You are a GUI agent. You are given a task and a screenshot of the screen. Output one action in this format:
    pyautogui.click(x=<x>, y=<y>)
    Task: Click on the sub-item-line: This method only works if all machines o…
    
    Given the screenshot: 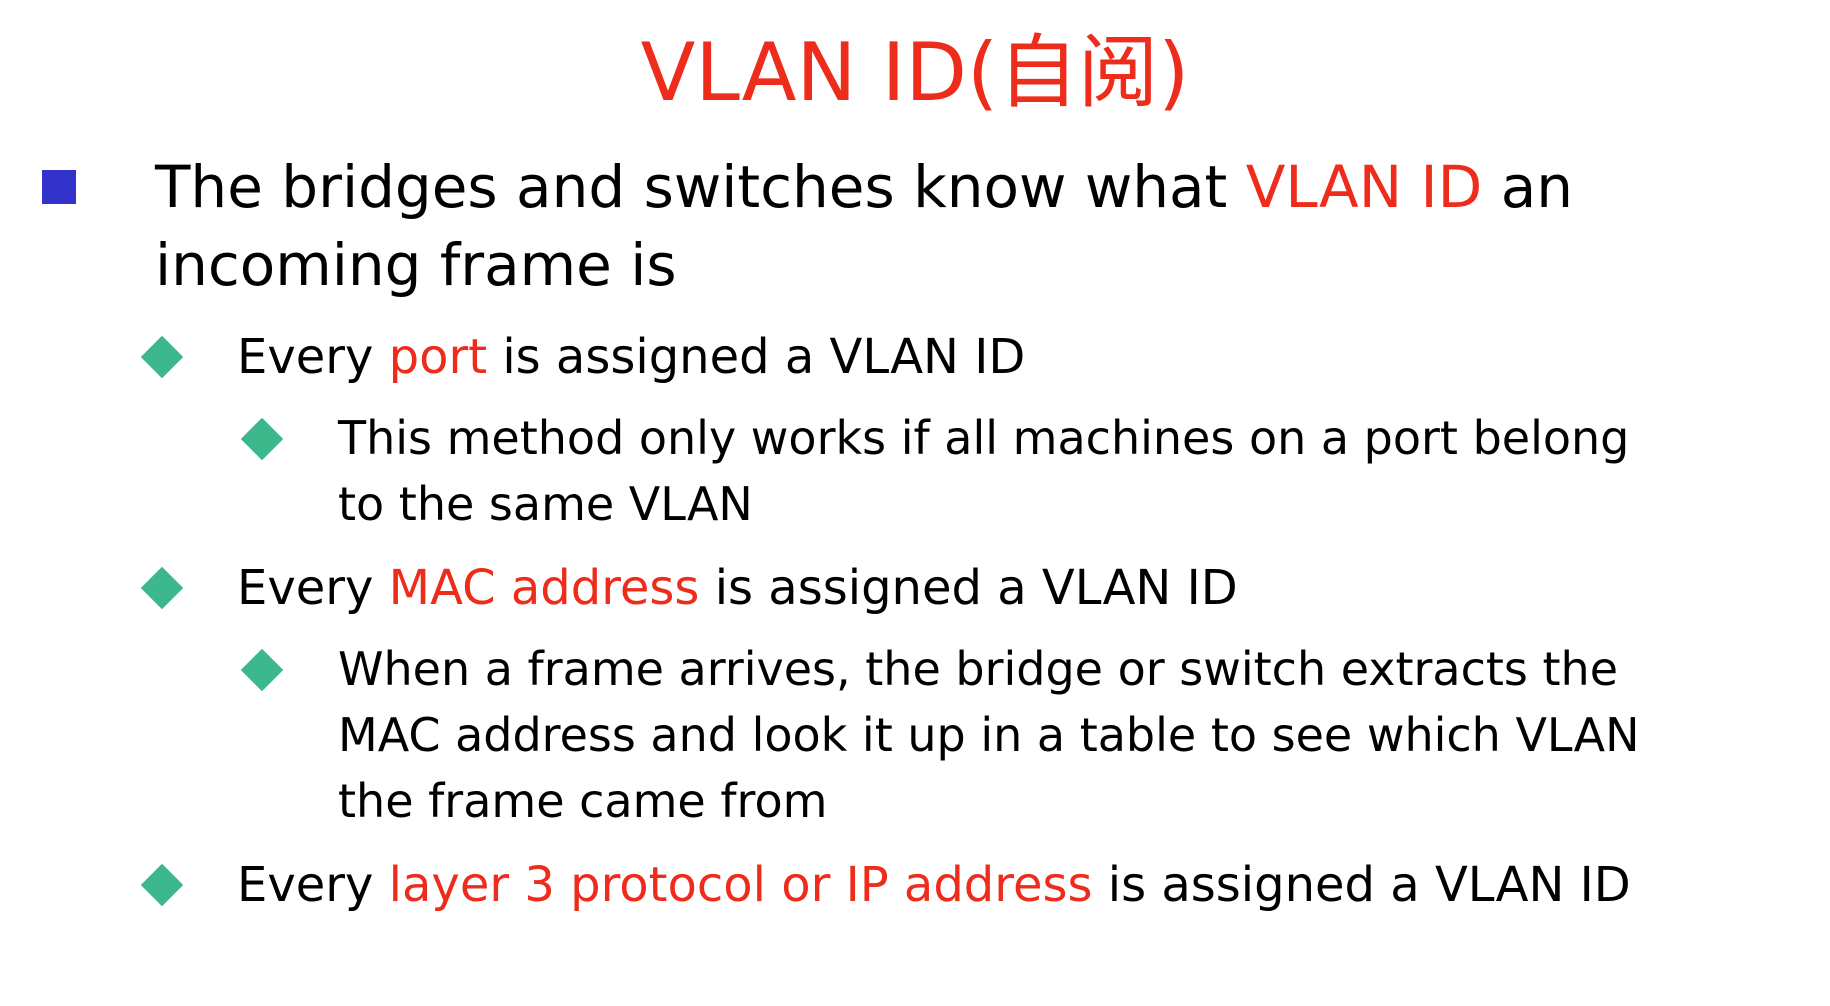 What is the action you would take?
    pyautogui.click(x=984, y=438)
    